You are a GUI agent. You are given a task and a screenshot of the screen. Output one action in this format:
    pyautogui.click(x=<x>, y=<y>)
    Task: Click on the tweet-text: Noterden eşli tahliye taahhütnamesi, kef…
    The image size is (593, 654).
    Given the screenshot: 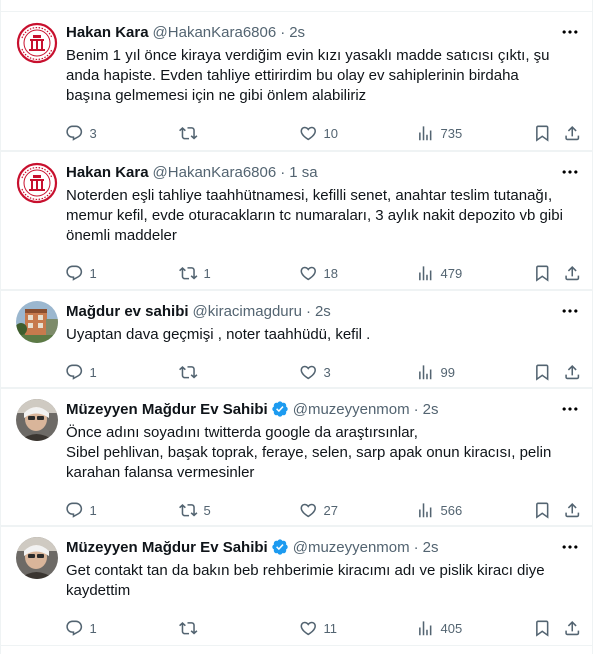 What is the action you would take?
    pyautogui.click(x=318, y=216)
    